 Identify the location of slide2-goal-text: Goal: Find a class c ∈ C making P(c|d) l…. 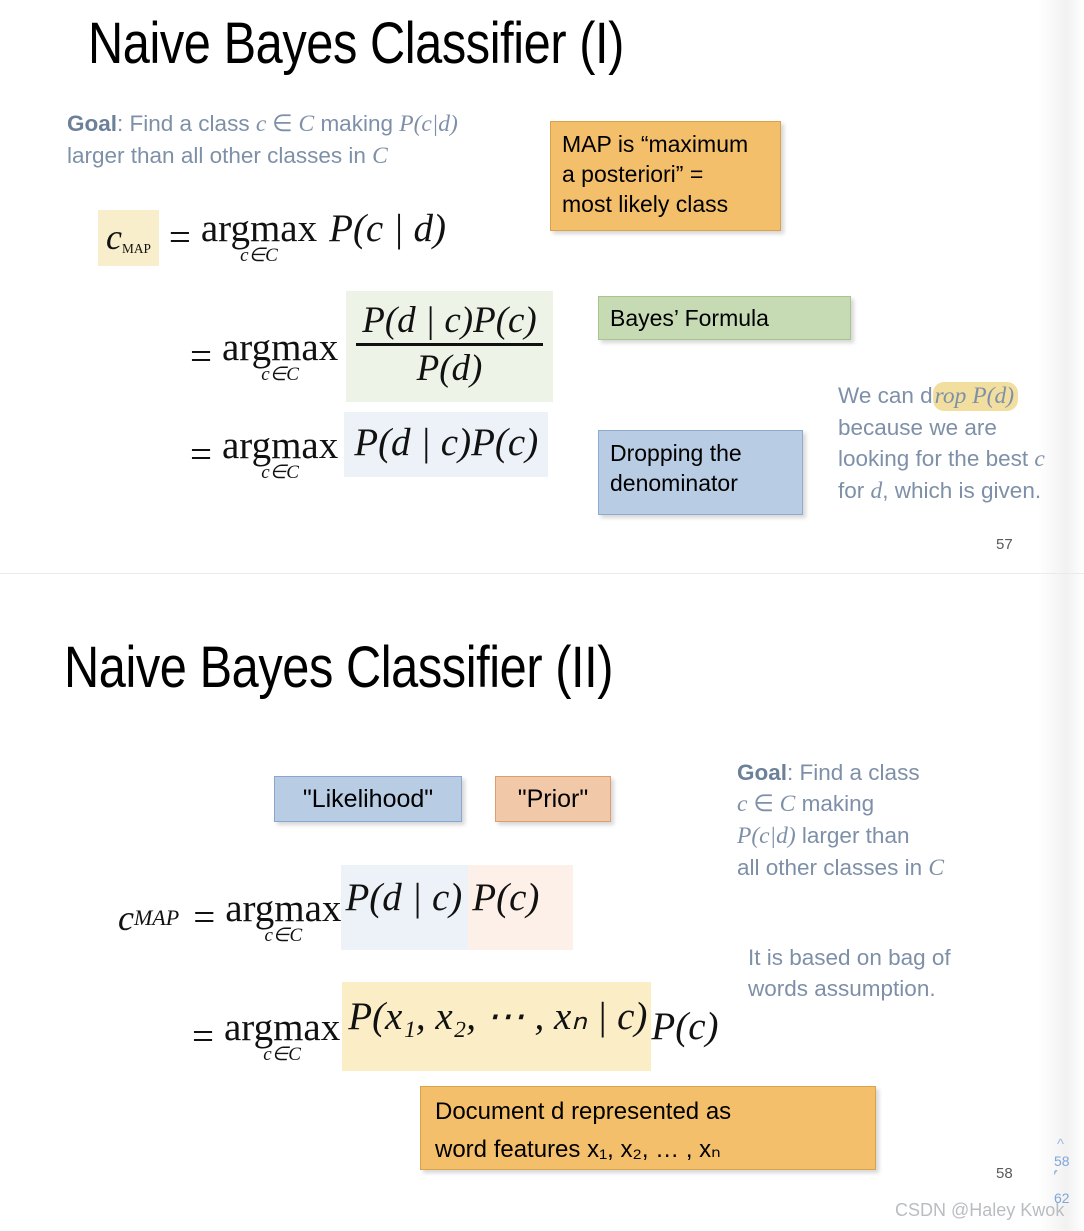
(887, 820).